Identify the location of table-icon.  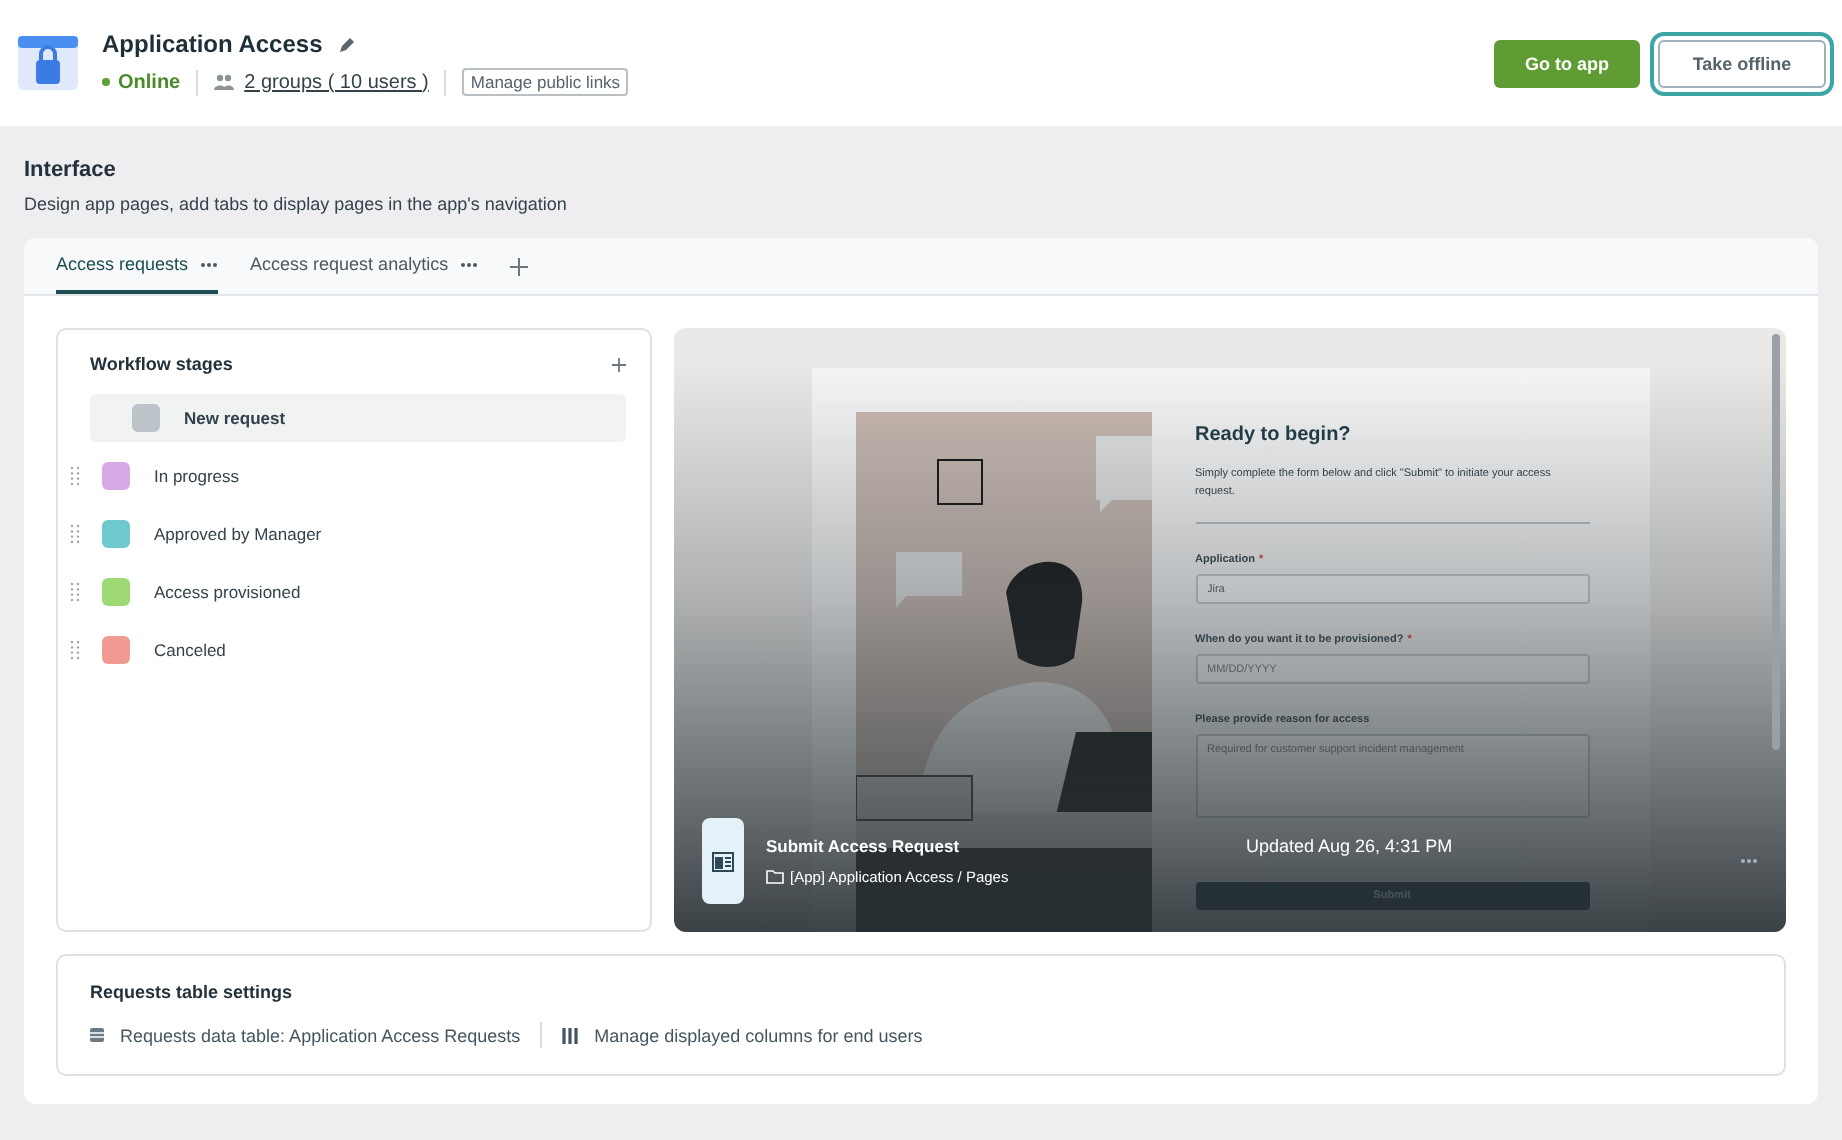
(97, 1035).